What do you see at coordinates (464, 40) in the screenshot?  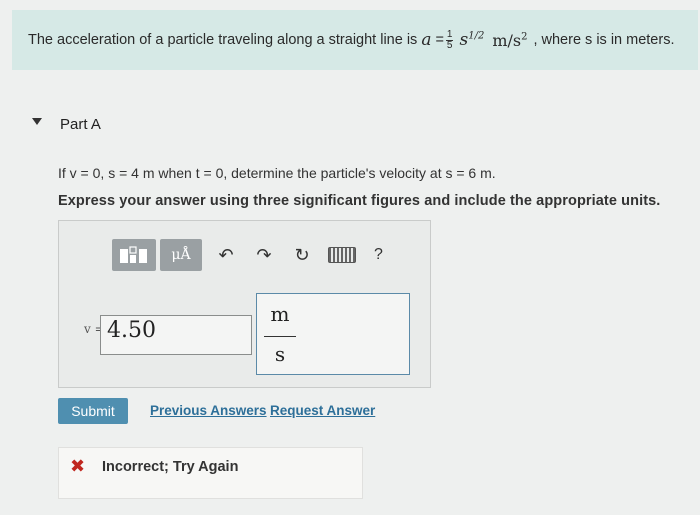 I see `variable-s-letter: s` at bounding box center [464, 40].